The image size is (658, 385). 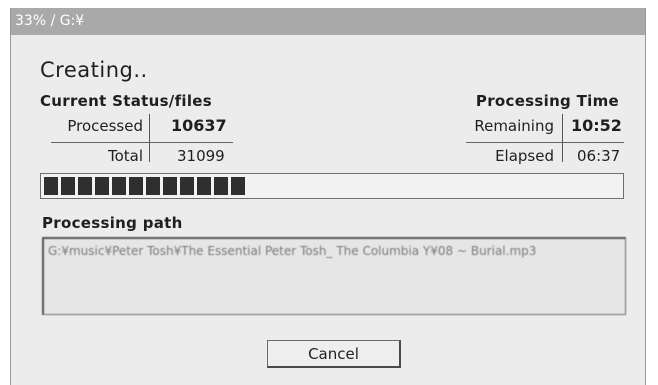 I want to click on status-divider, so click(x=142, y=142).